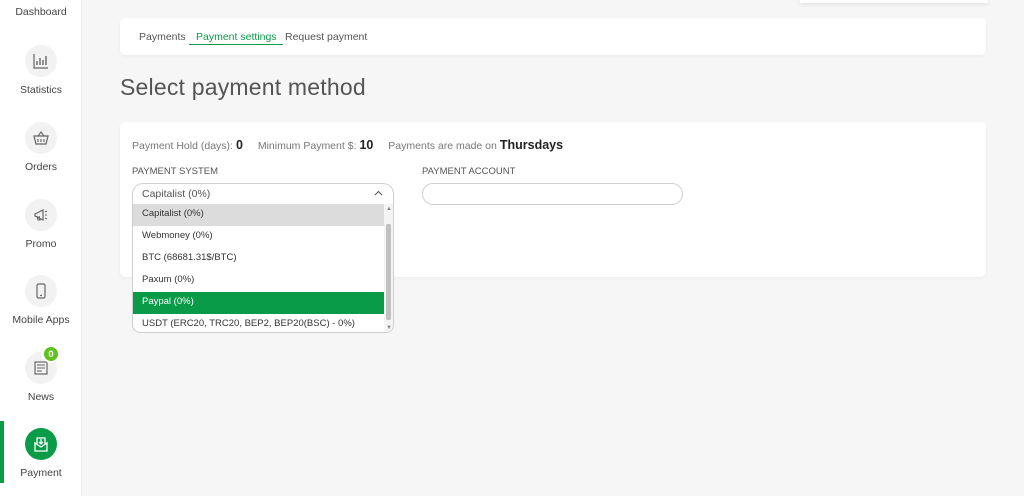 This screenshot has width=1024, height=496. Describe the element at coordinates (259, 303) in the screenshot. I see `option-paypal: Paypal (0%)` at that location.